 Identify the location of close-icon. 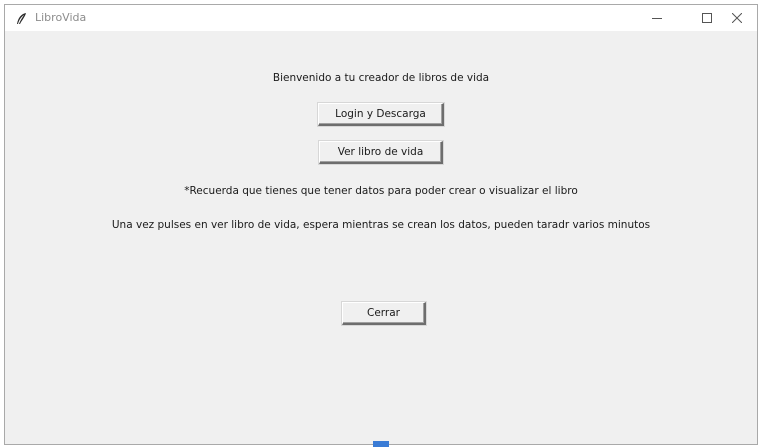
(737, 18).